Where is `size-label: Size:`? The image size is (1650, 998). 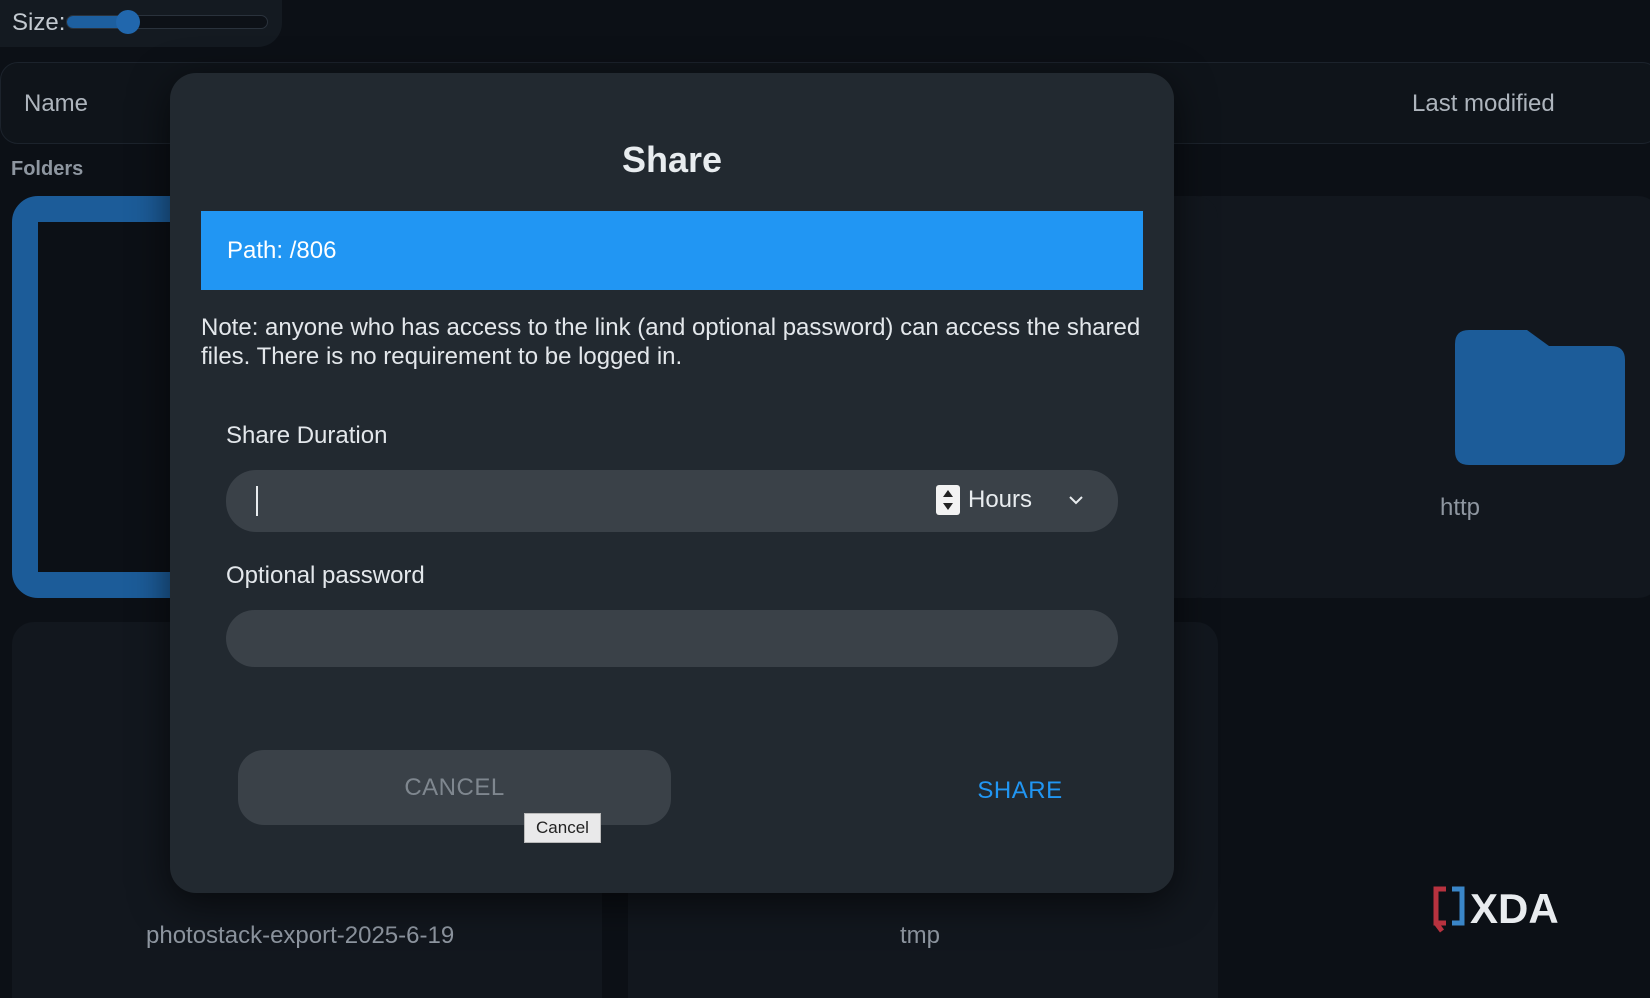 size-label: Size: is located at coordinates (39, 22).